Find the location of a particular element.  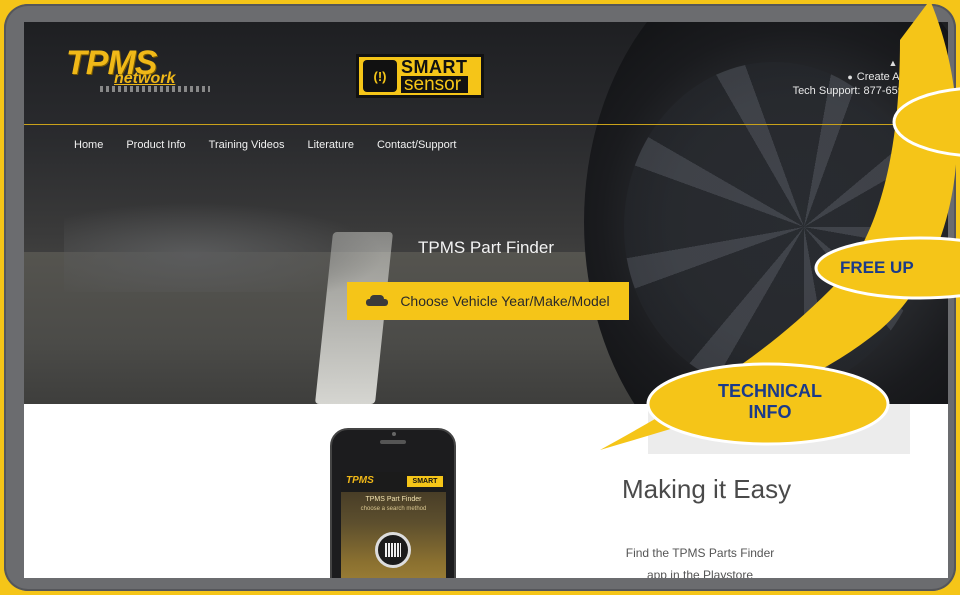

nav-item-training-videos: Training Videos is located at coordinates (247, 145).